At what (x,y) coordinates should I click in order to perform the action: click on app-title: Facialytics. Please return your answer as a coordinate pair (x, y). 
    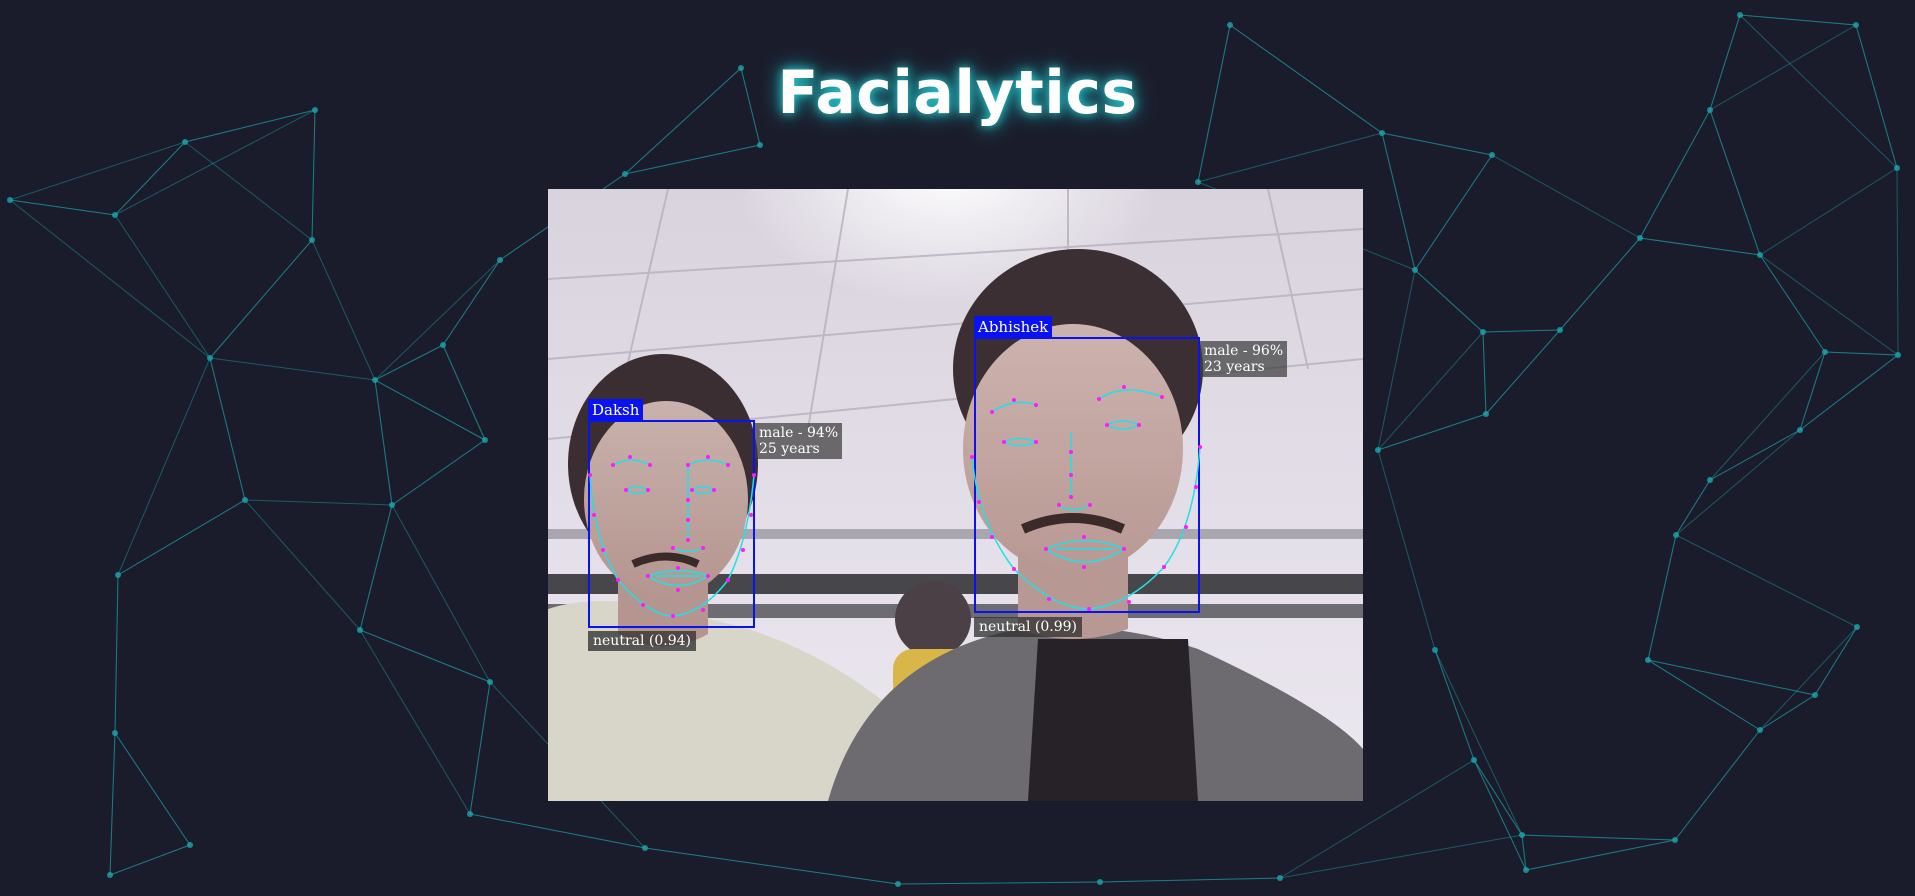
    Looking at the image, I should click on (957, 93).